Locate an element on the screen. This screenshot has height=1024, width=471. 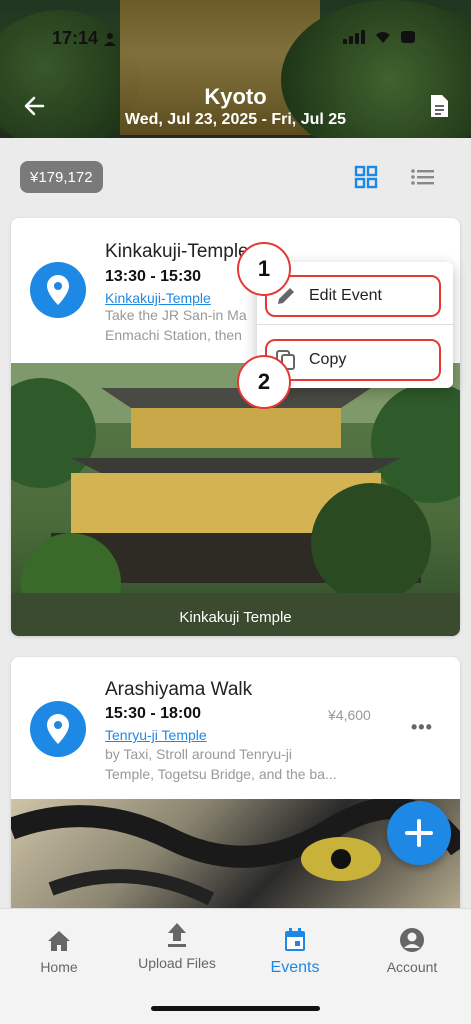
document-icon is located at coordinates (439, 106).